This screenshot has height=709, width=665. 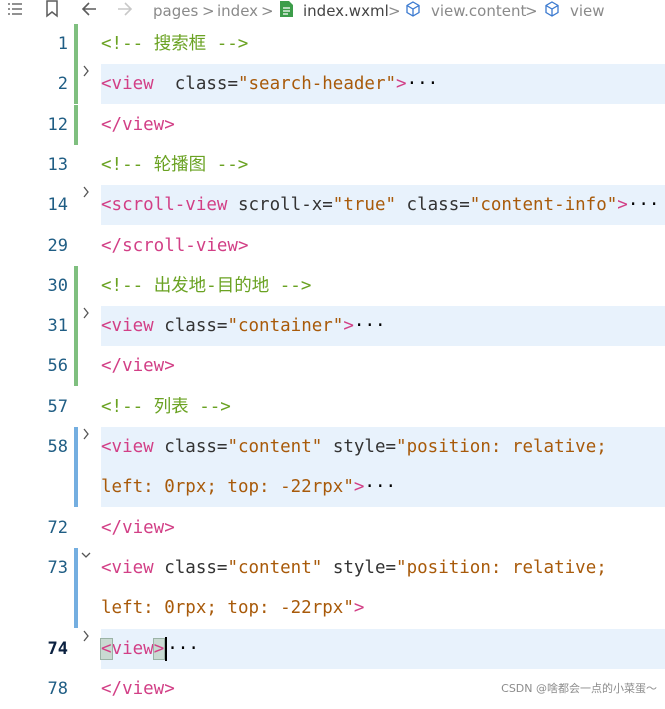 I want to click on code-line: left: 0rpx; top: -22rpx">, so click(x=332, y=608).